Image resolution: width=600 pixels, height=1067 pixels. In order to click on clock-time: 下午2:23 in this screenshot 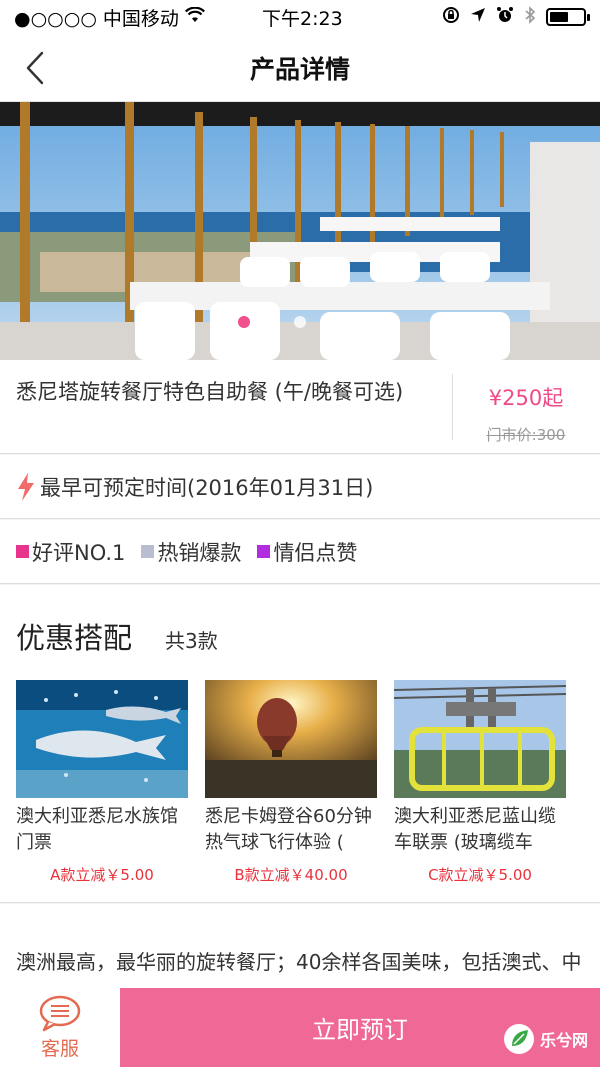, I will do `click(302, 18)`.